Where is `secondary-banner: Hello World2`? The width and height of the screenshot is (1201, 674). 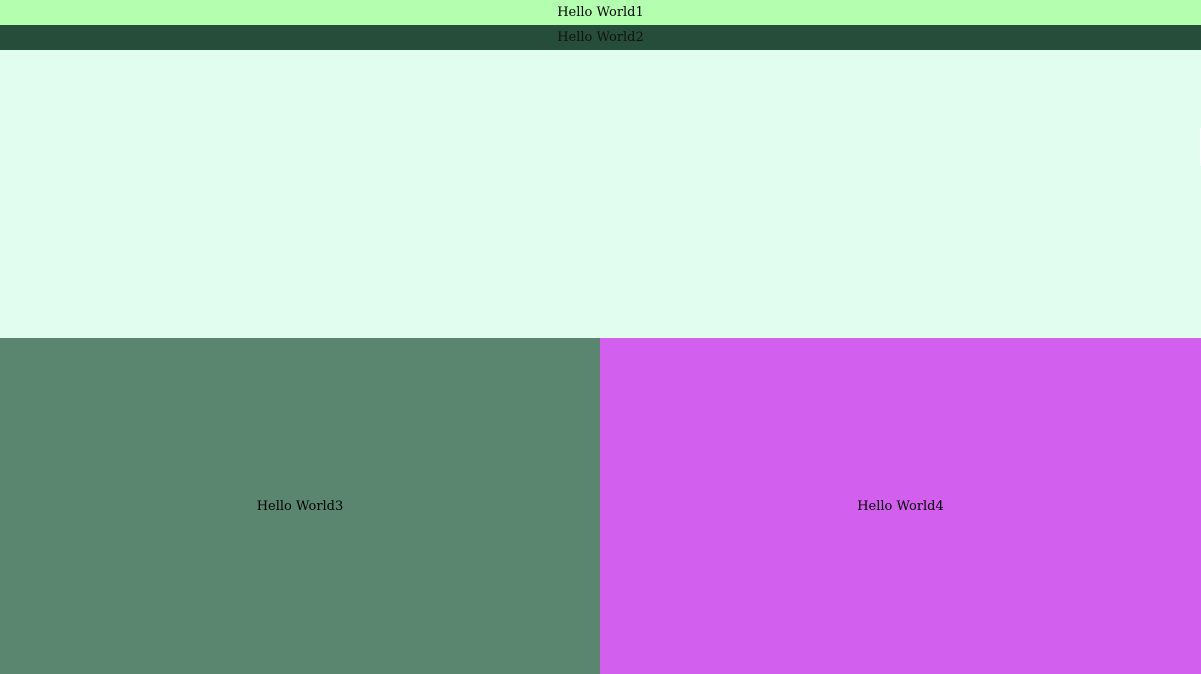 secondary-banner: Hello World2 is located at coordinates (600, 37).